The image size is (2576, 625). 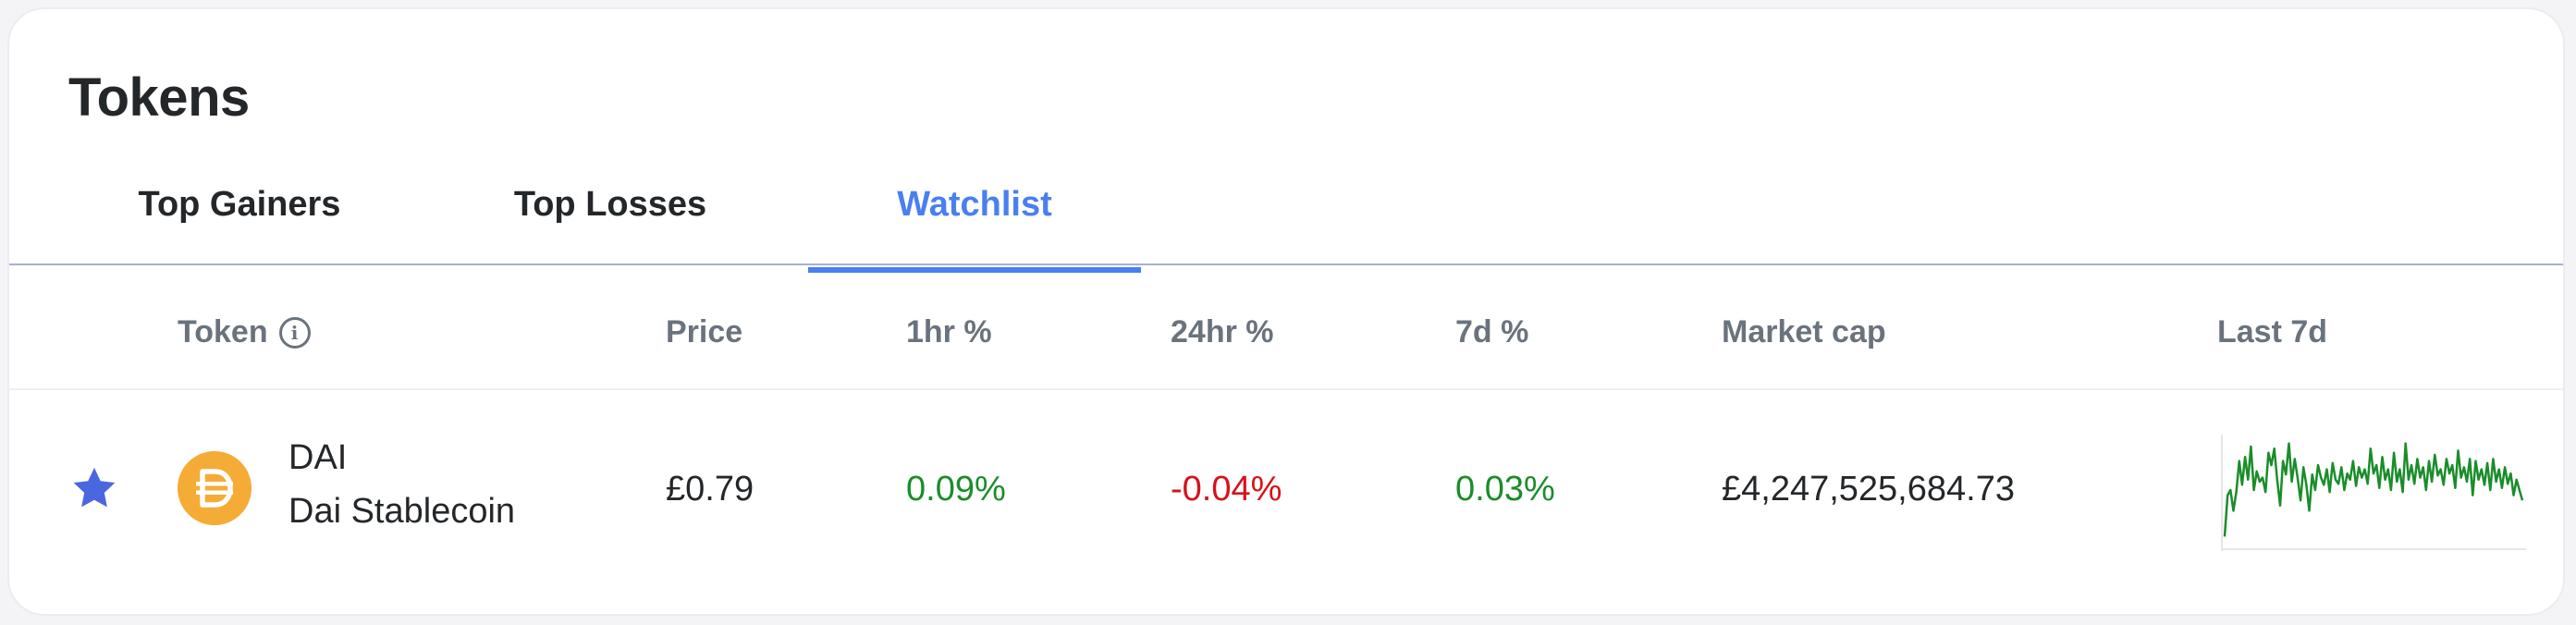 I want to click on token-symbol: DAI, so click(x=318, y=457).